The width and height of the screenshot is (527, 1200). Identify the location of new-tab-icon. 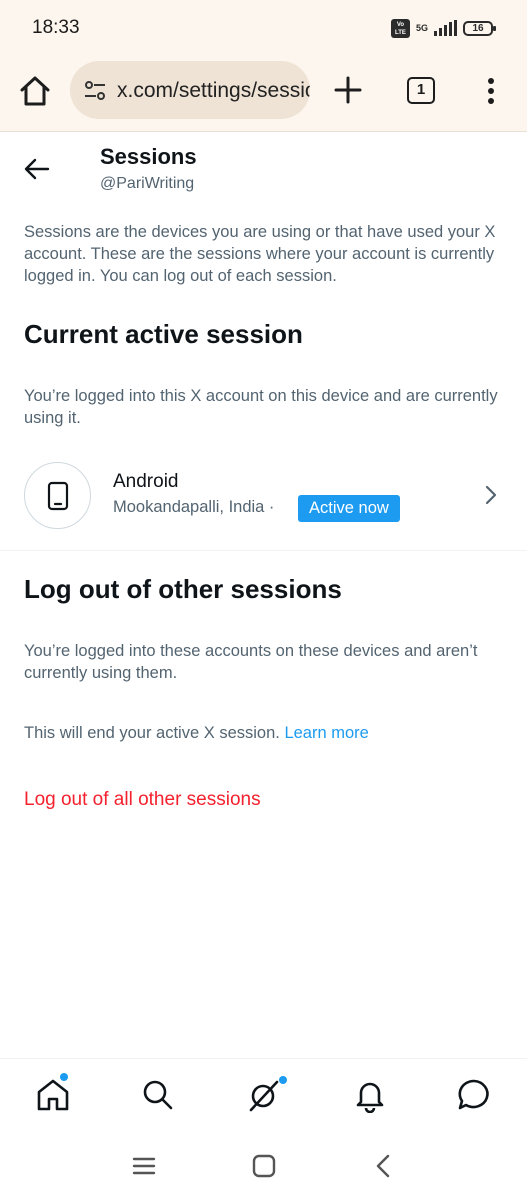
(348, 90).